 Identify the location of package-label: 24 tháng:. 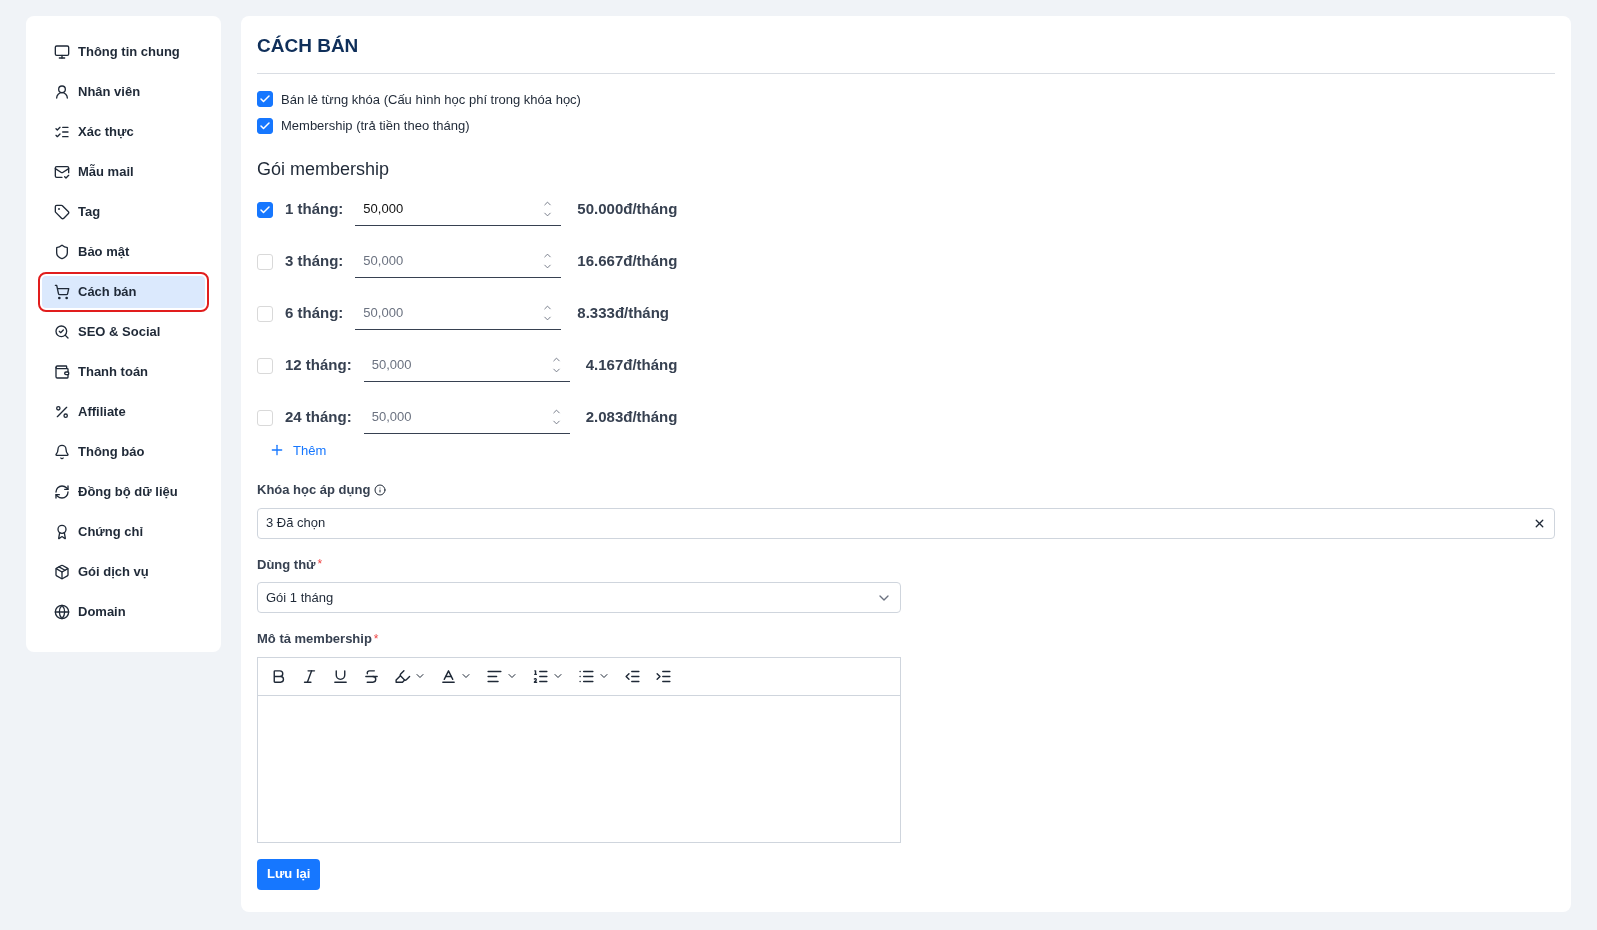
(318, 417).